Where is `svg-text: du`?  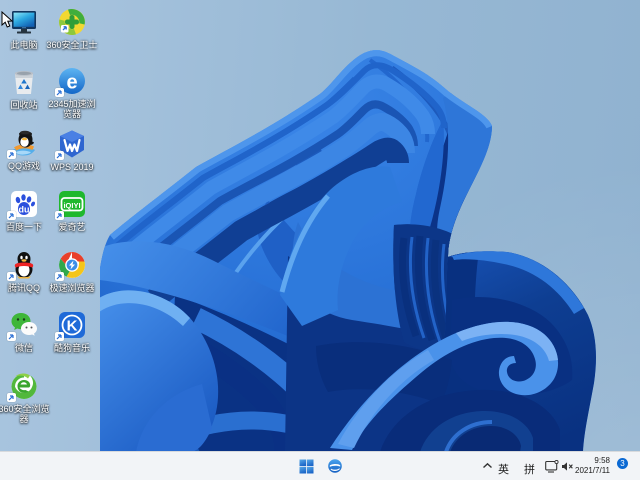 svg-text: du is located at coordinates (24, 210).